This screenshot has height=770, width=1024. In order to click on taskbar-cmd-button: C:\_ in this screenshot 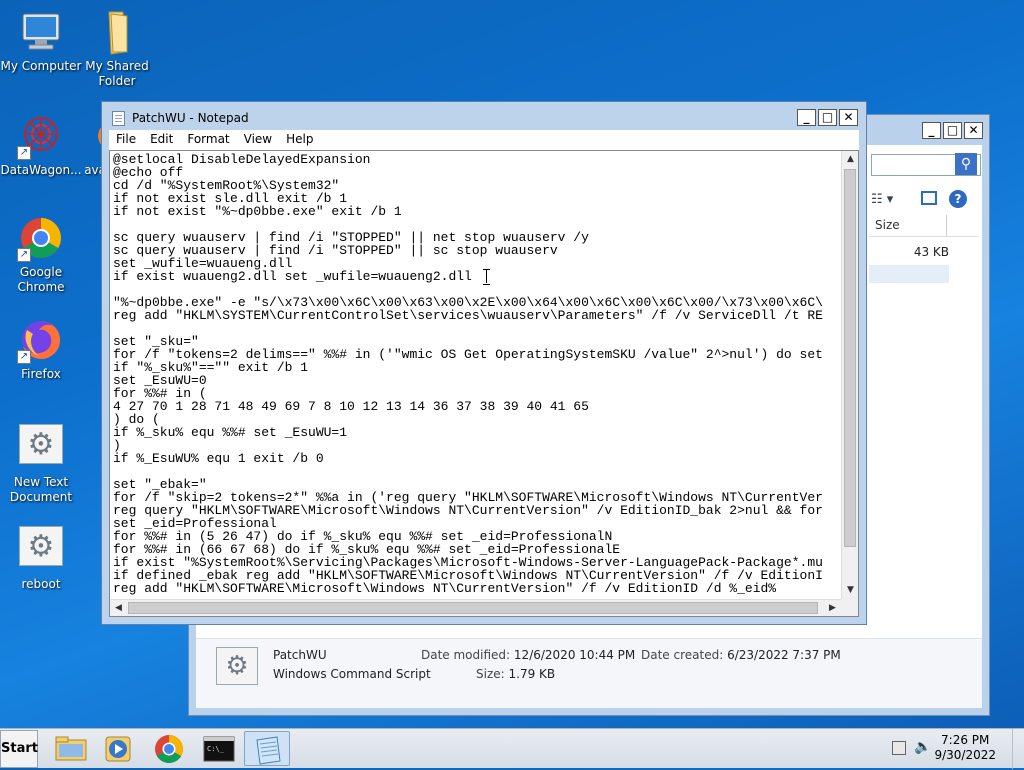, I will do `click(219, 748)`.